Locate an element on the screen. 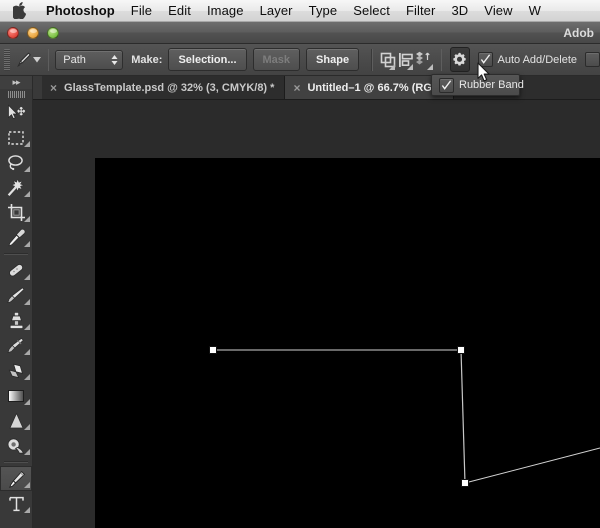 Image resolution: width=600 pixels, height=528 pixels. move-tool is located at coordinates (16, 112).